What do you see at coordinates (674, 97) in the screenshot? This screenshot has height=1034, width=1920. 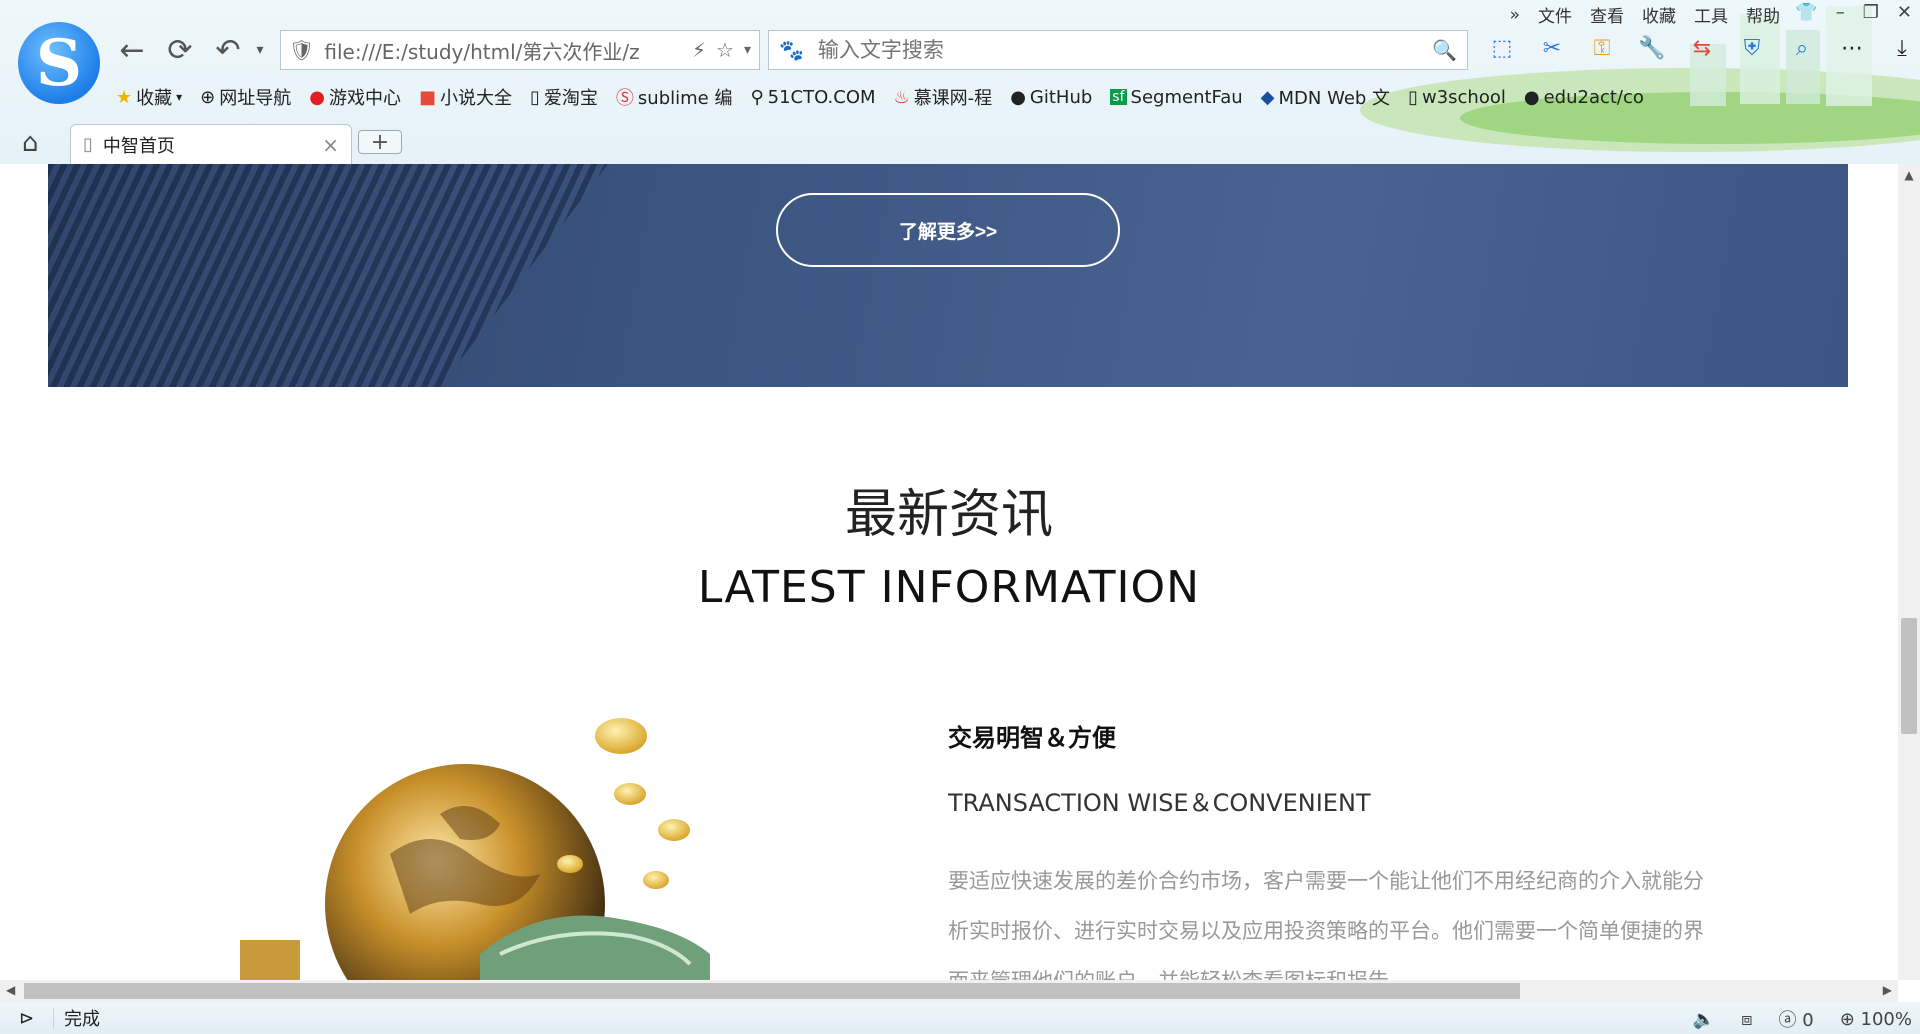 I see `bookmark-sublime: Ⓢsublime 编` at bounding box center [674, 97].